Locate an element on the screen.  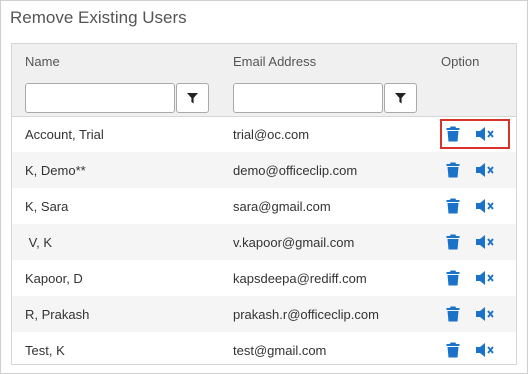
column-header-name: Name is located at coordinates (42, 61).